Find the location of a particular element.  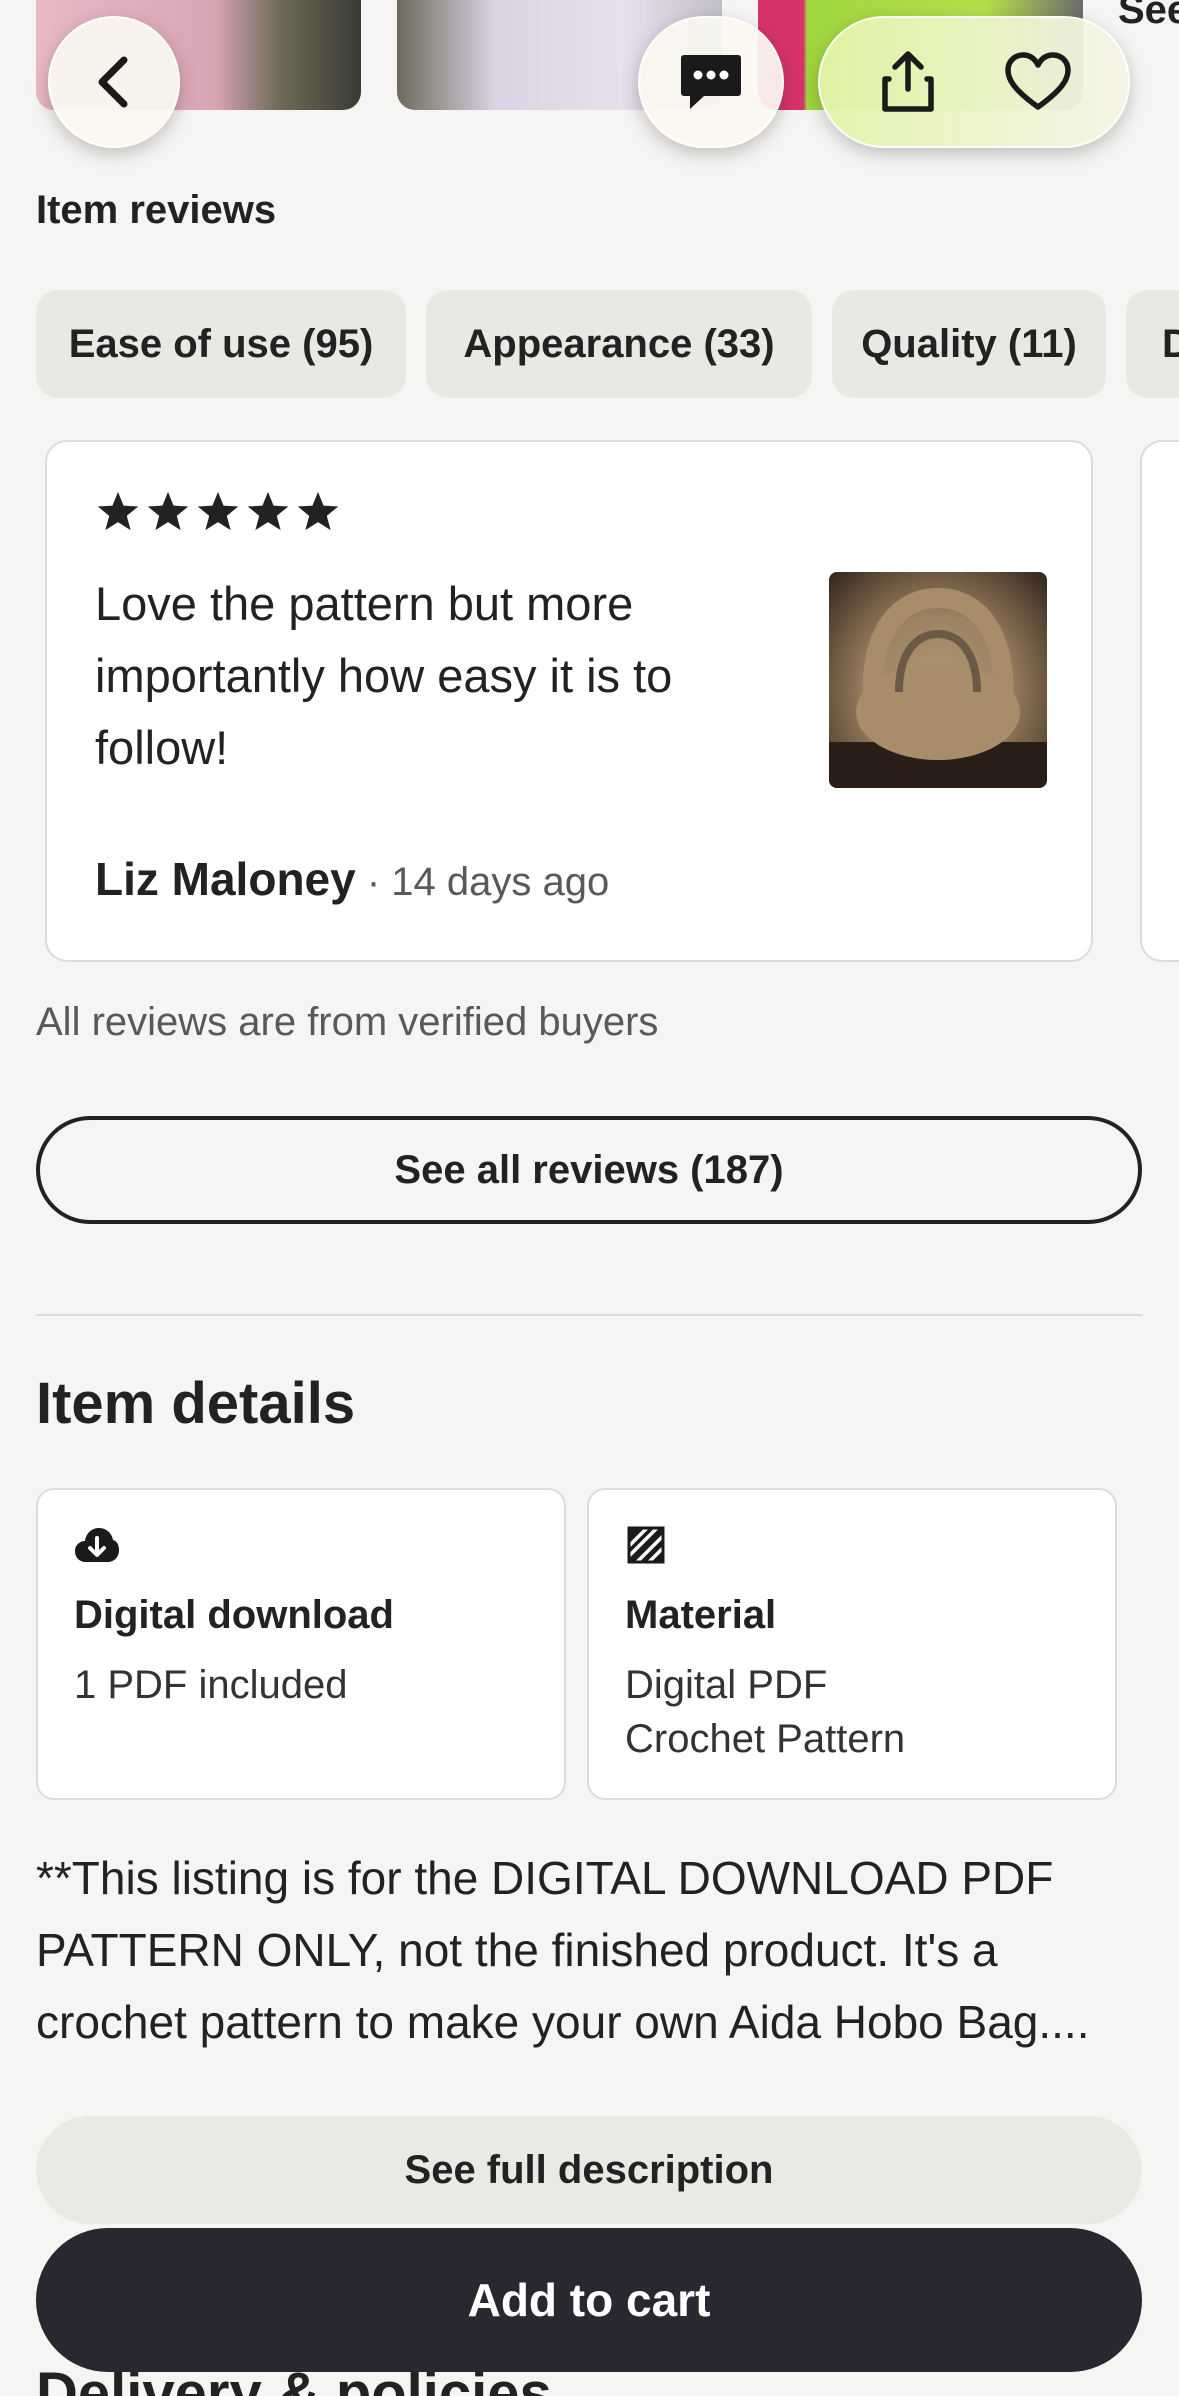

chip-ease-of-use: Ease of use (95) is located at coordinates (221, 344).